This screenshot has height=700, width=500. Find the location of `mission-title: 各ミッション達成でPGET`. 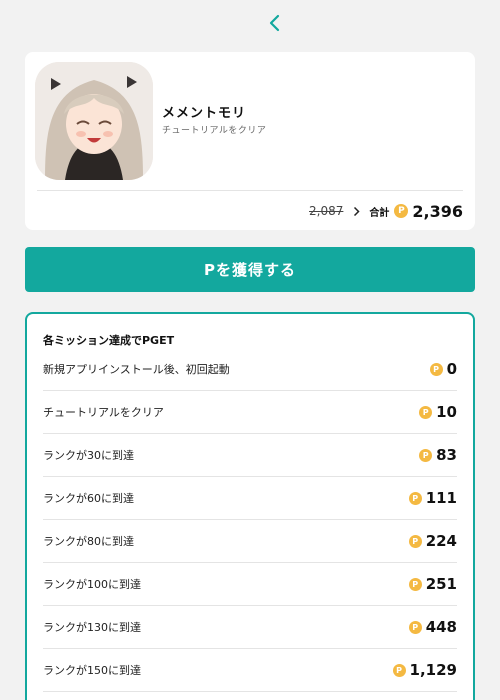

mission-title: 各ミッション達成でPGET is located at coordinates (109, 340).